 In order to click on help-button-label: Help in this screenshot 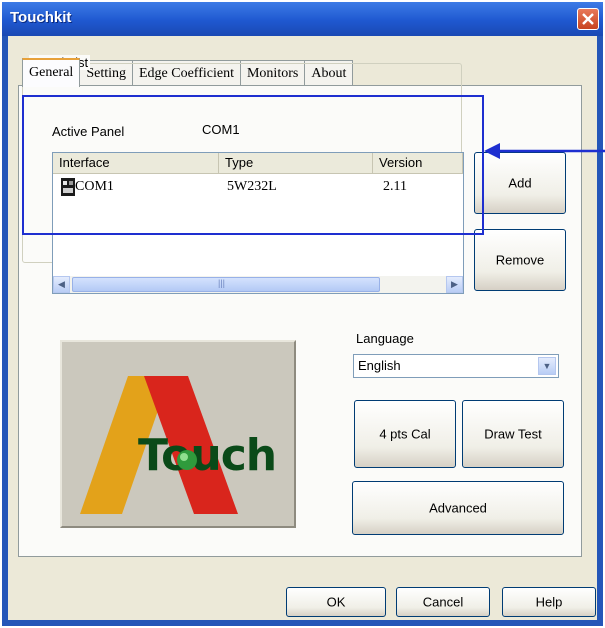, I will do `click(549, 602)`.